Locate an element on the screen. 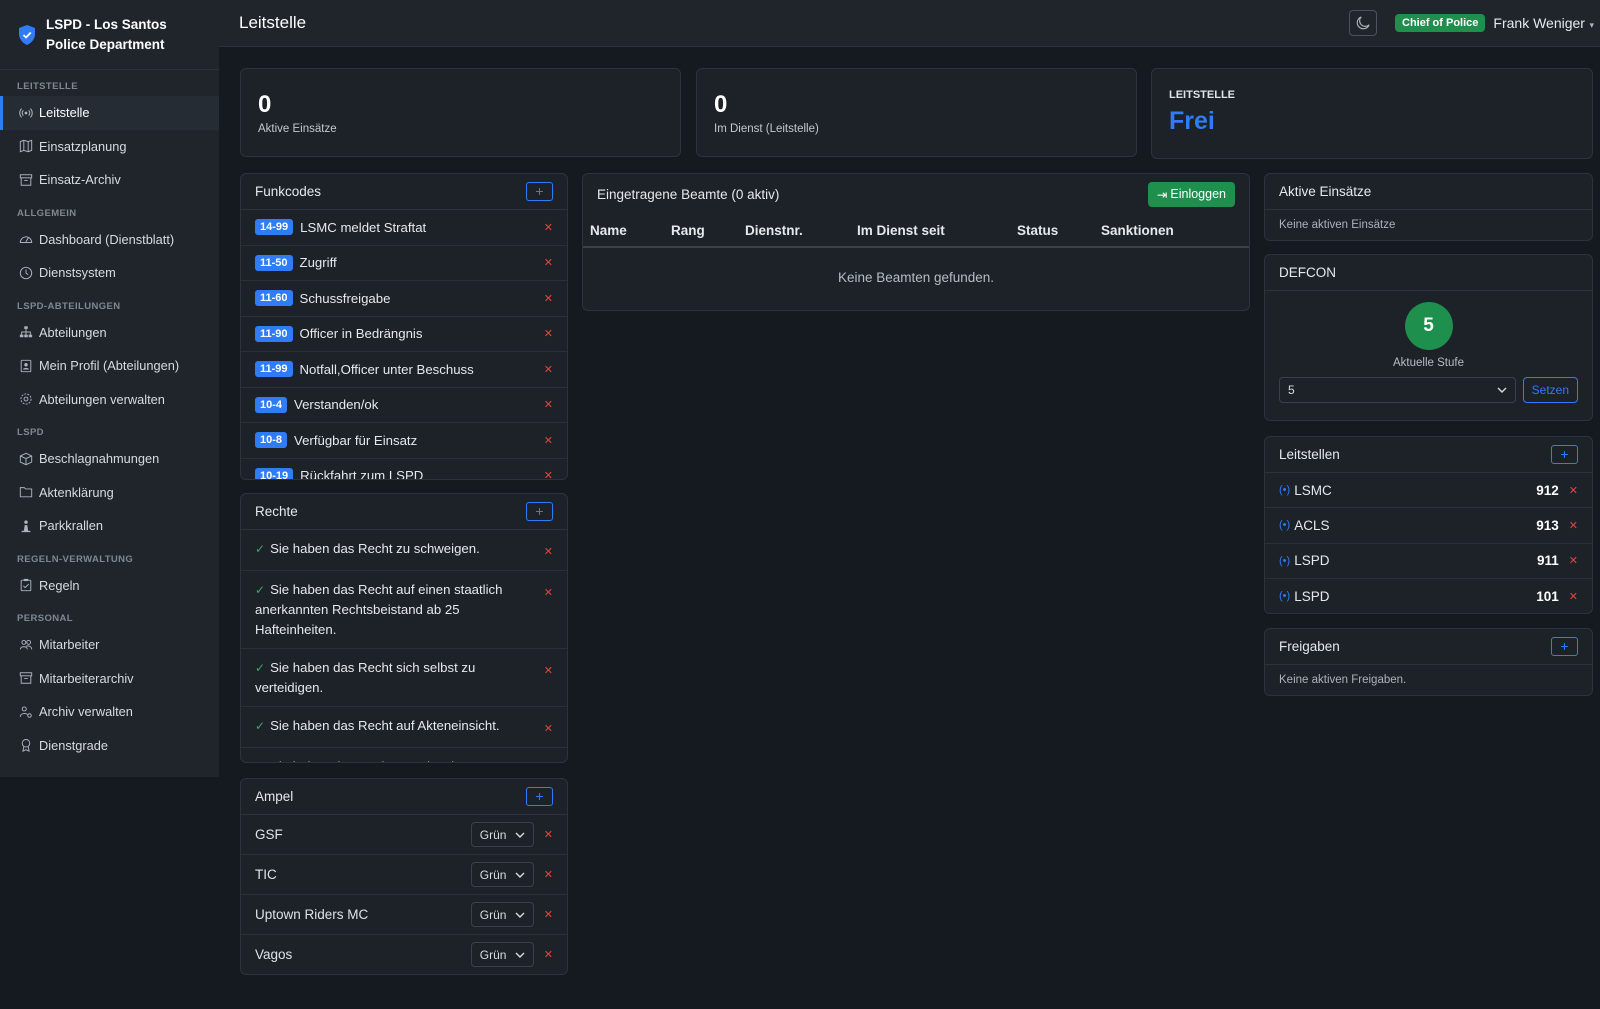 The image size is (1600, 1009). box-icon is located at coordinates (26, 459).